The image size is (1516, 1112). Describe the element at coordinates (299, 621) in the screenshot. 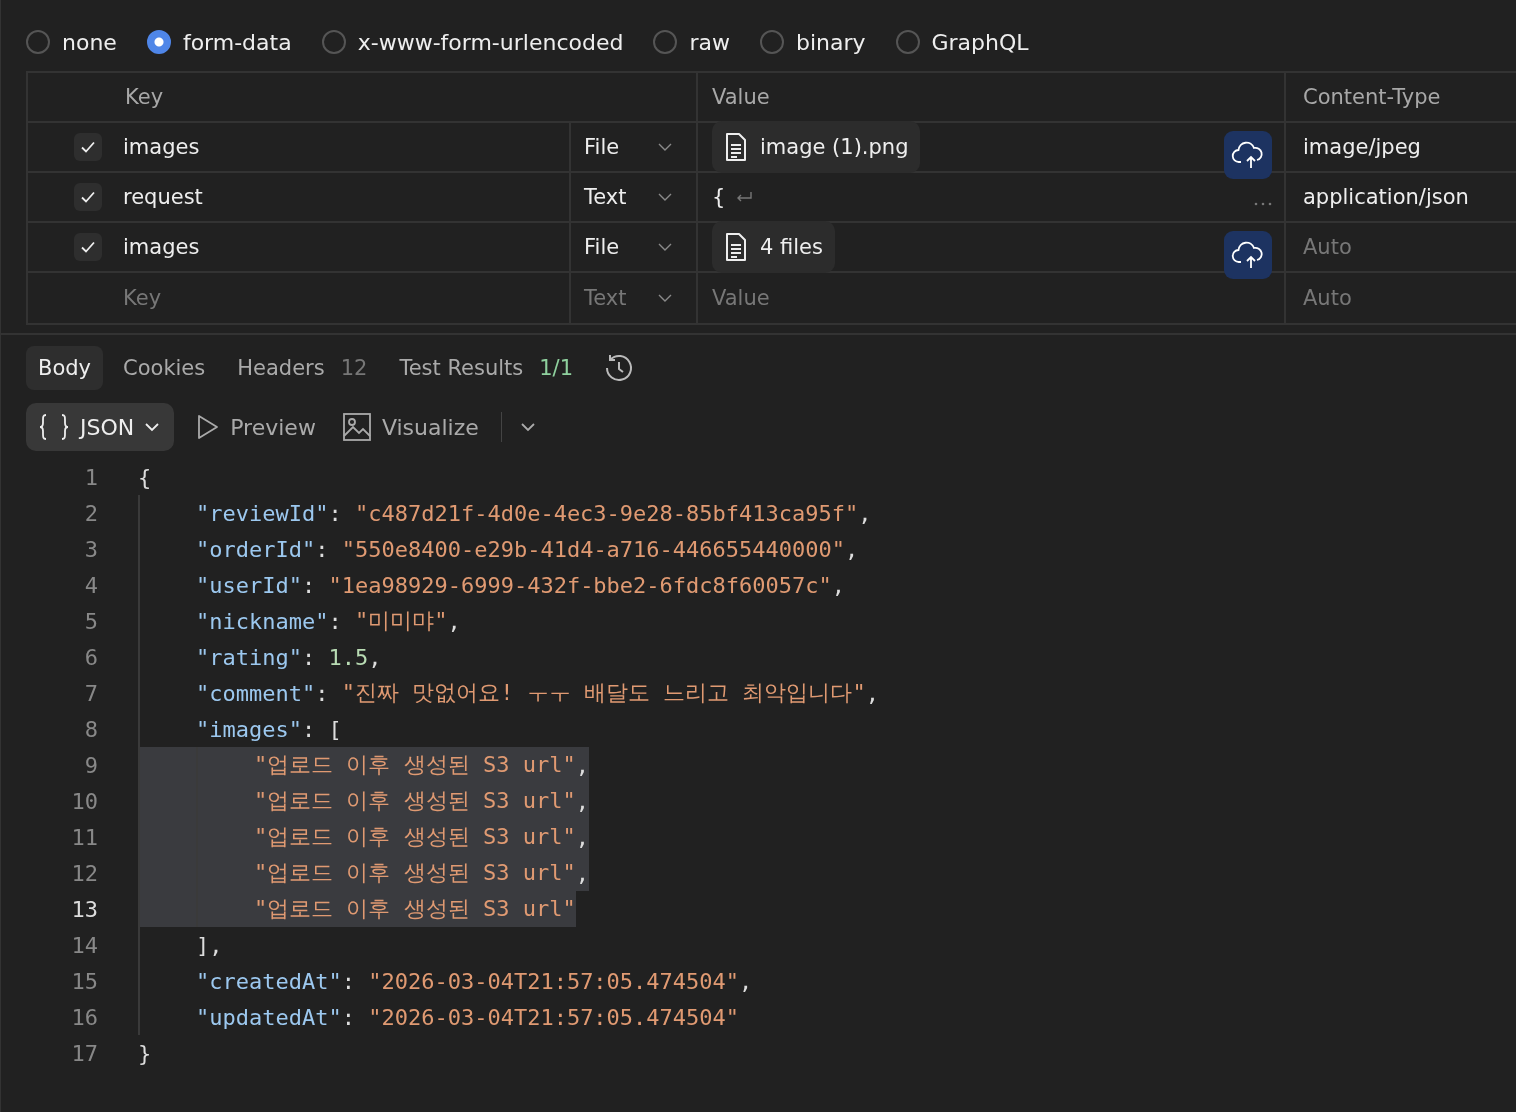

I see `code-line: "nickname": "미미먀",` at that location.